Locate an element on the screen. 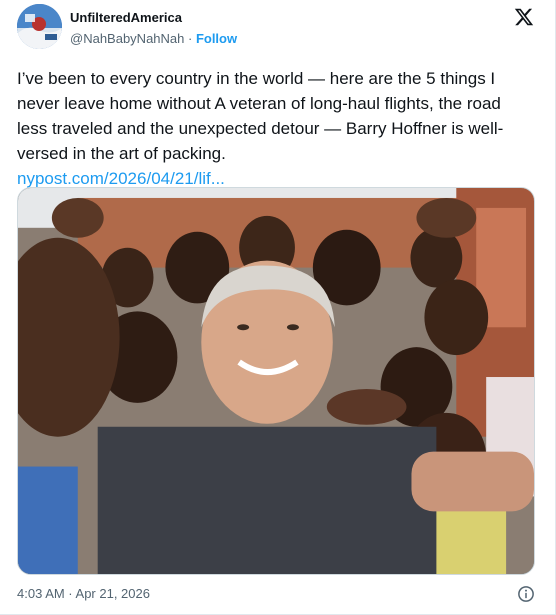  info-icon is located at coordinates (526, 594).